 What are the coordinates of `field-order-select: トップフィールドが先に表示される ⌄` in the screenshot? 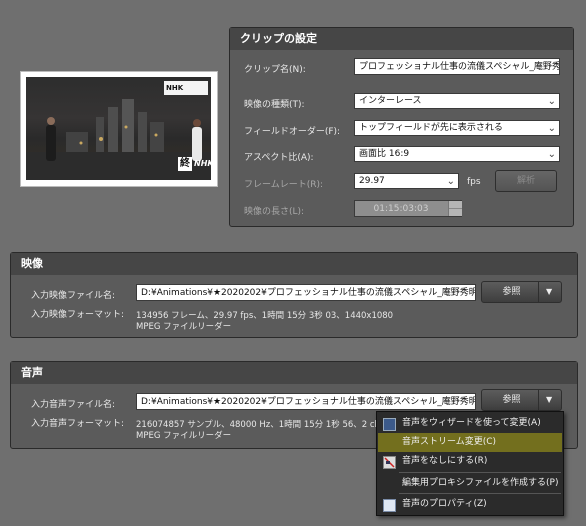 It's located at (457, 128).